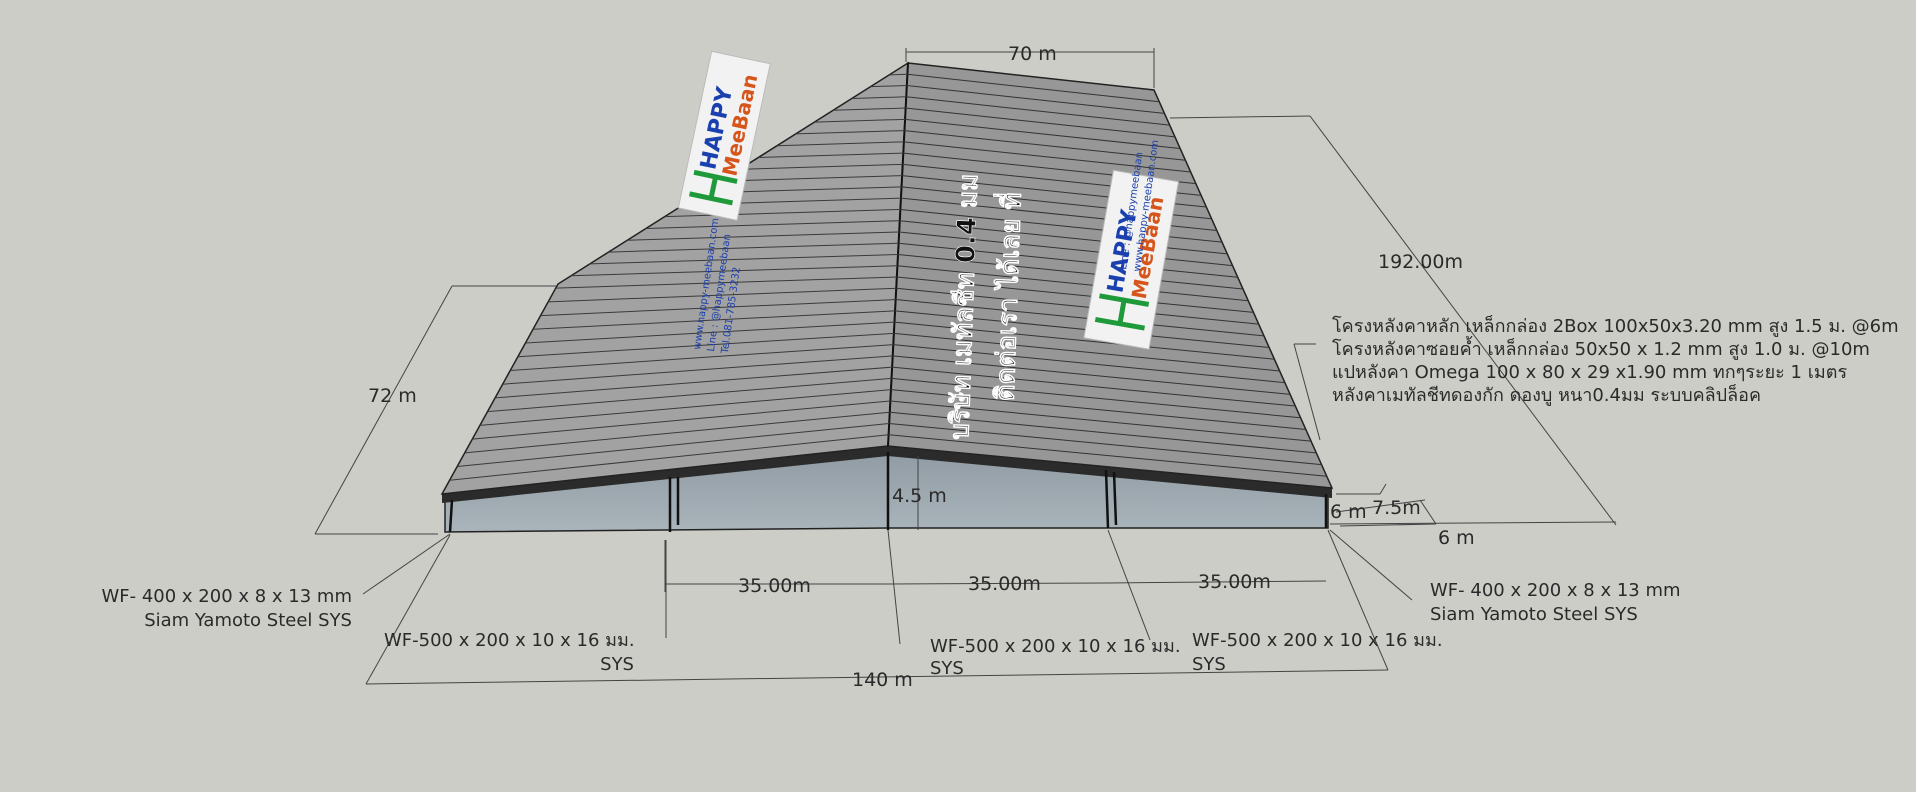 This screenshot has height=792, width=1916. Describe the element at coordinates (1032, 54) in the screenshot. I see `dim-top-width: 70 m` at that location.